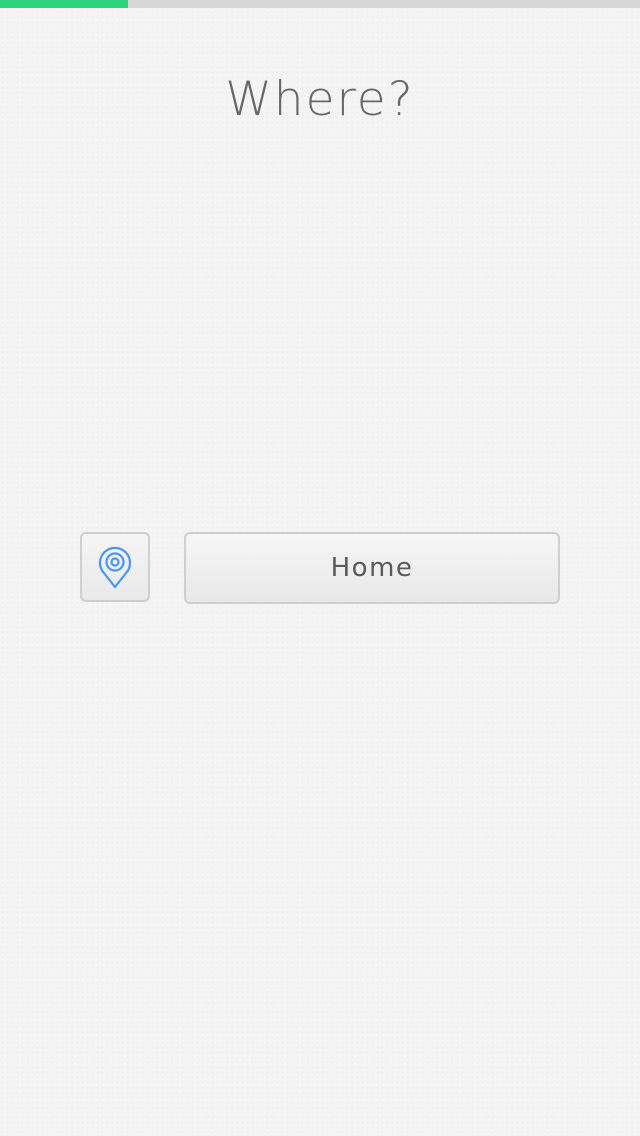 The width and height of the screenshot is (640, 1136). I want to click on current-location-button, so click(115, 567).